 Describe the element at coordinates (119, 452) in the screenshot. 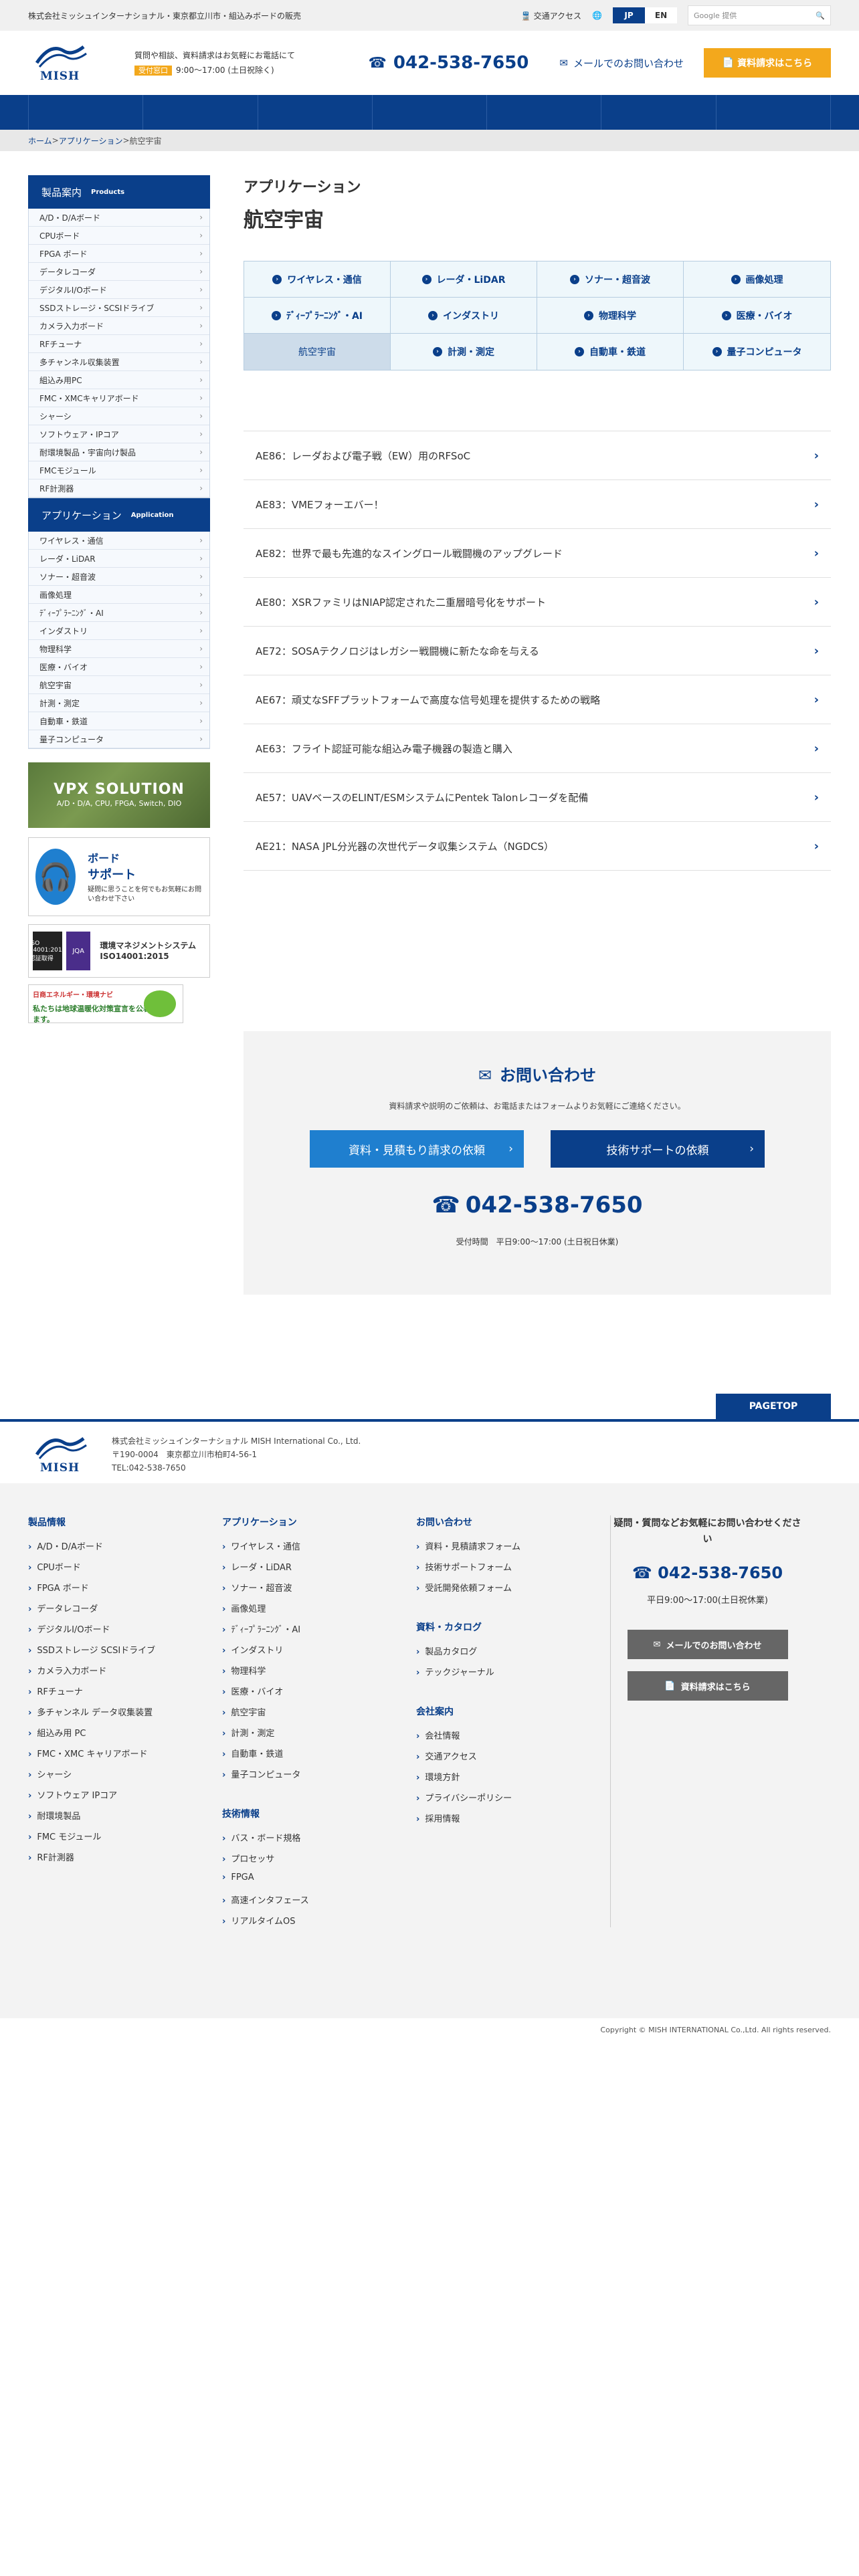

I see `sidebar-item: 耐環境製品・宇宙向け製品 ›` at that location.